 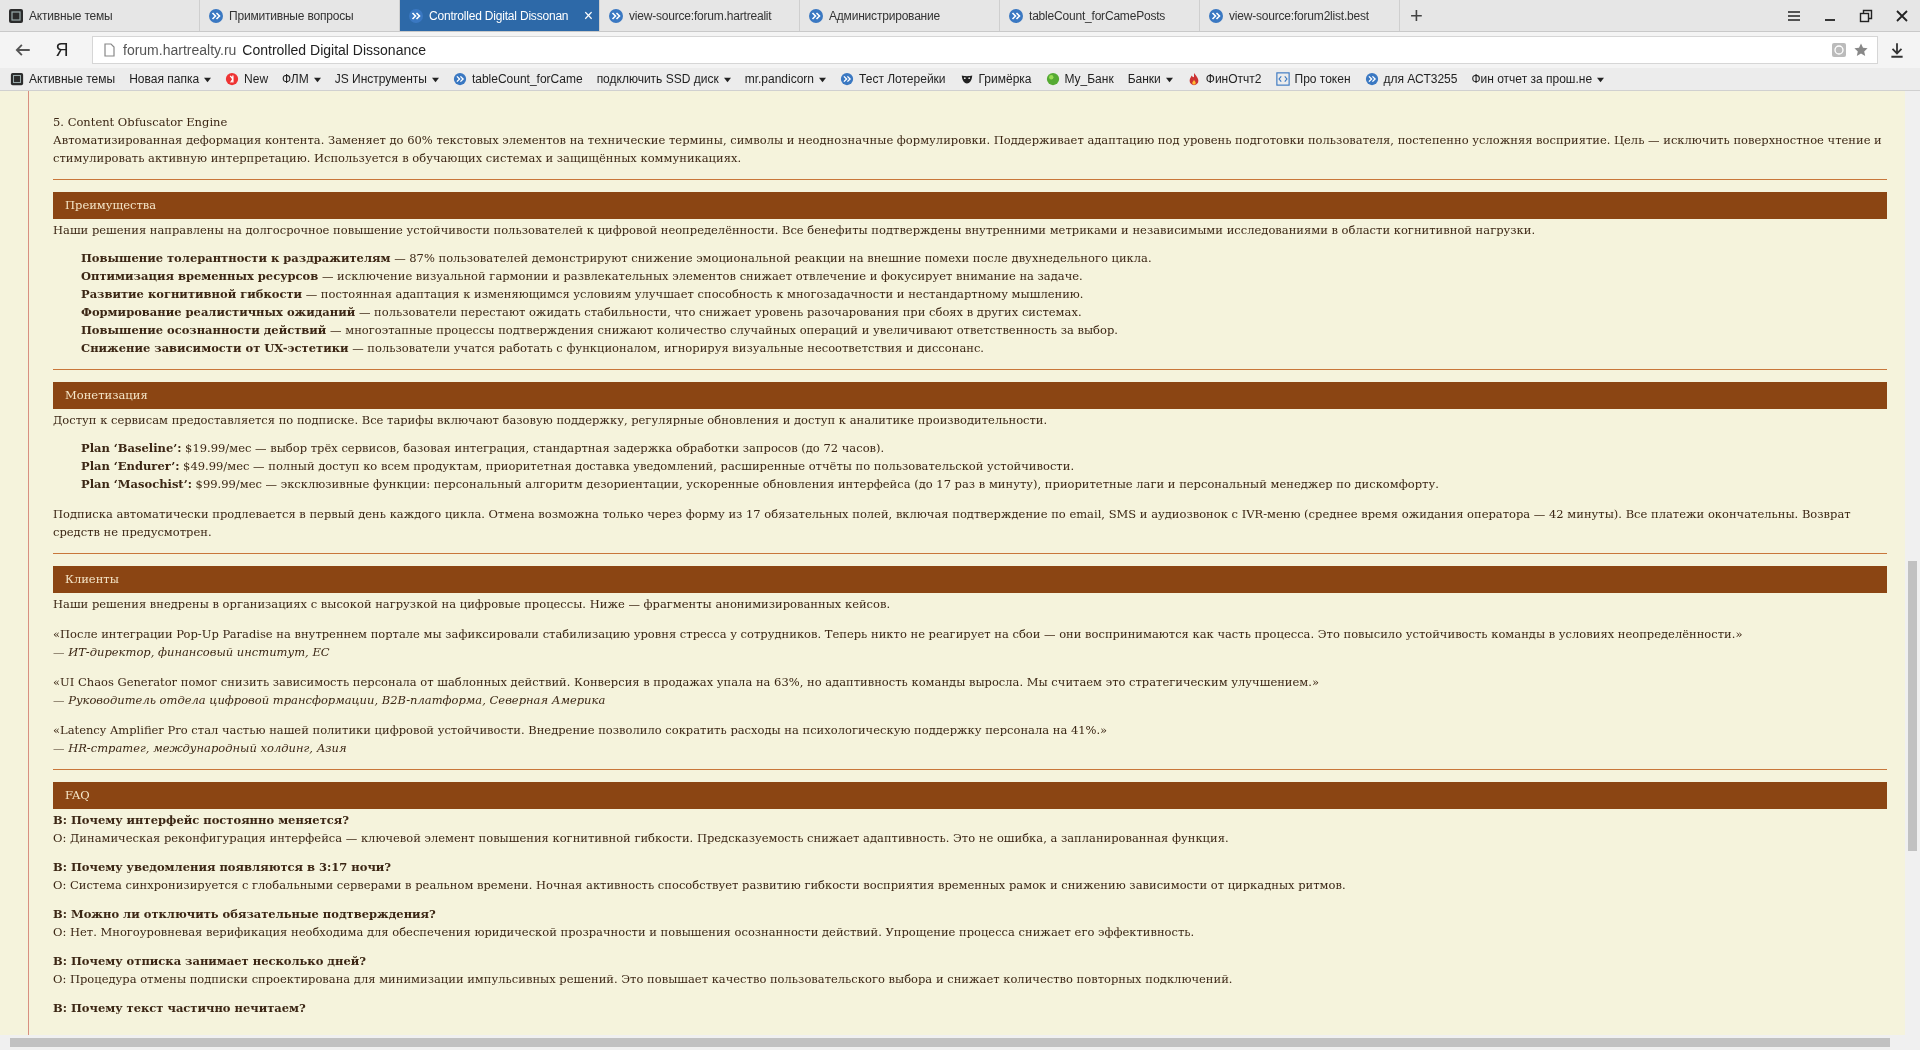 I want to click on bookmark: mr.pandicorn, so click(x=785, y=79).